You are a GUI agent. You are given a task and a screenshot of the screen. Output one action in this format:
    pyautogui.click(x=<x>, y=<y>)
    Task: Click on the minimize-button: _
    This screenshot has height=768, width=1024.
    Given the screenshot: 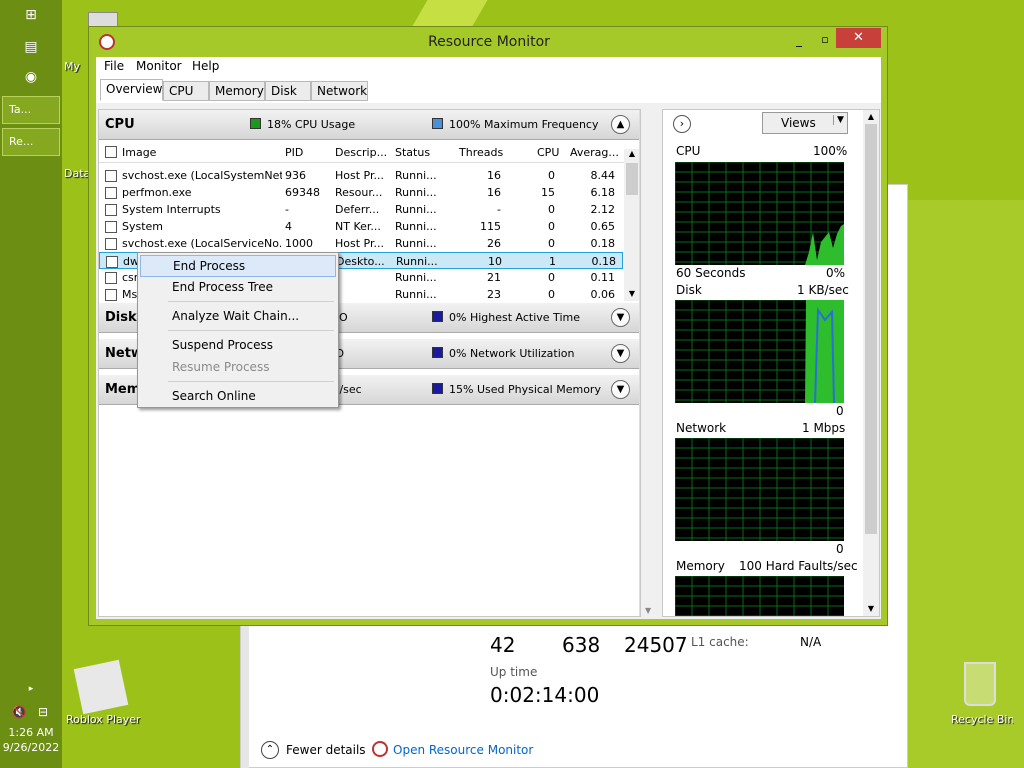 What is the action you would take?
    pyautogui.click(x=799, y=41)
    